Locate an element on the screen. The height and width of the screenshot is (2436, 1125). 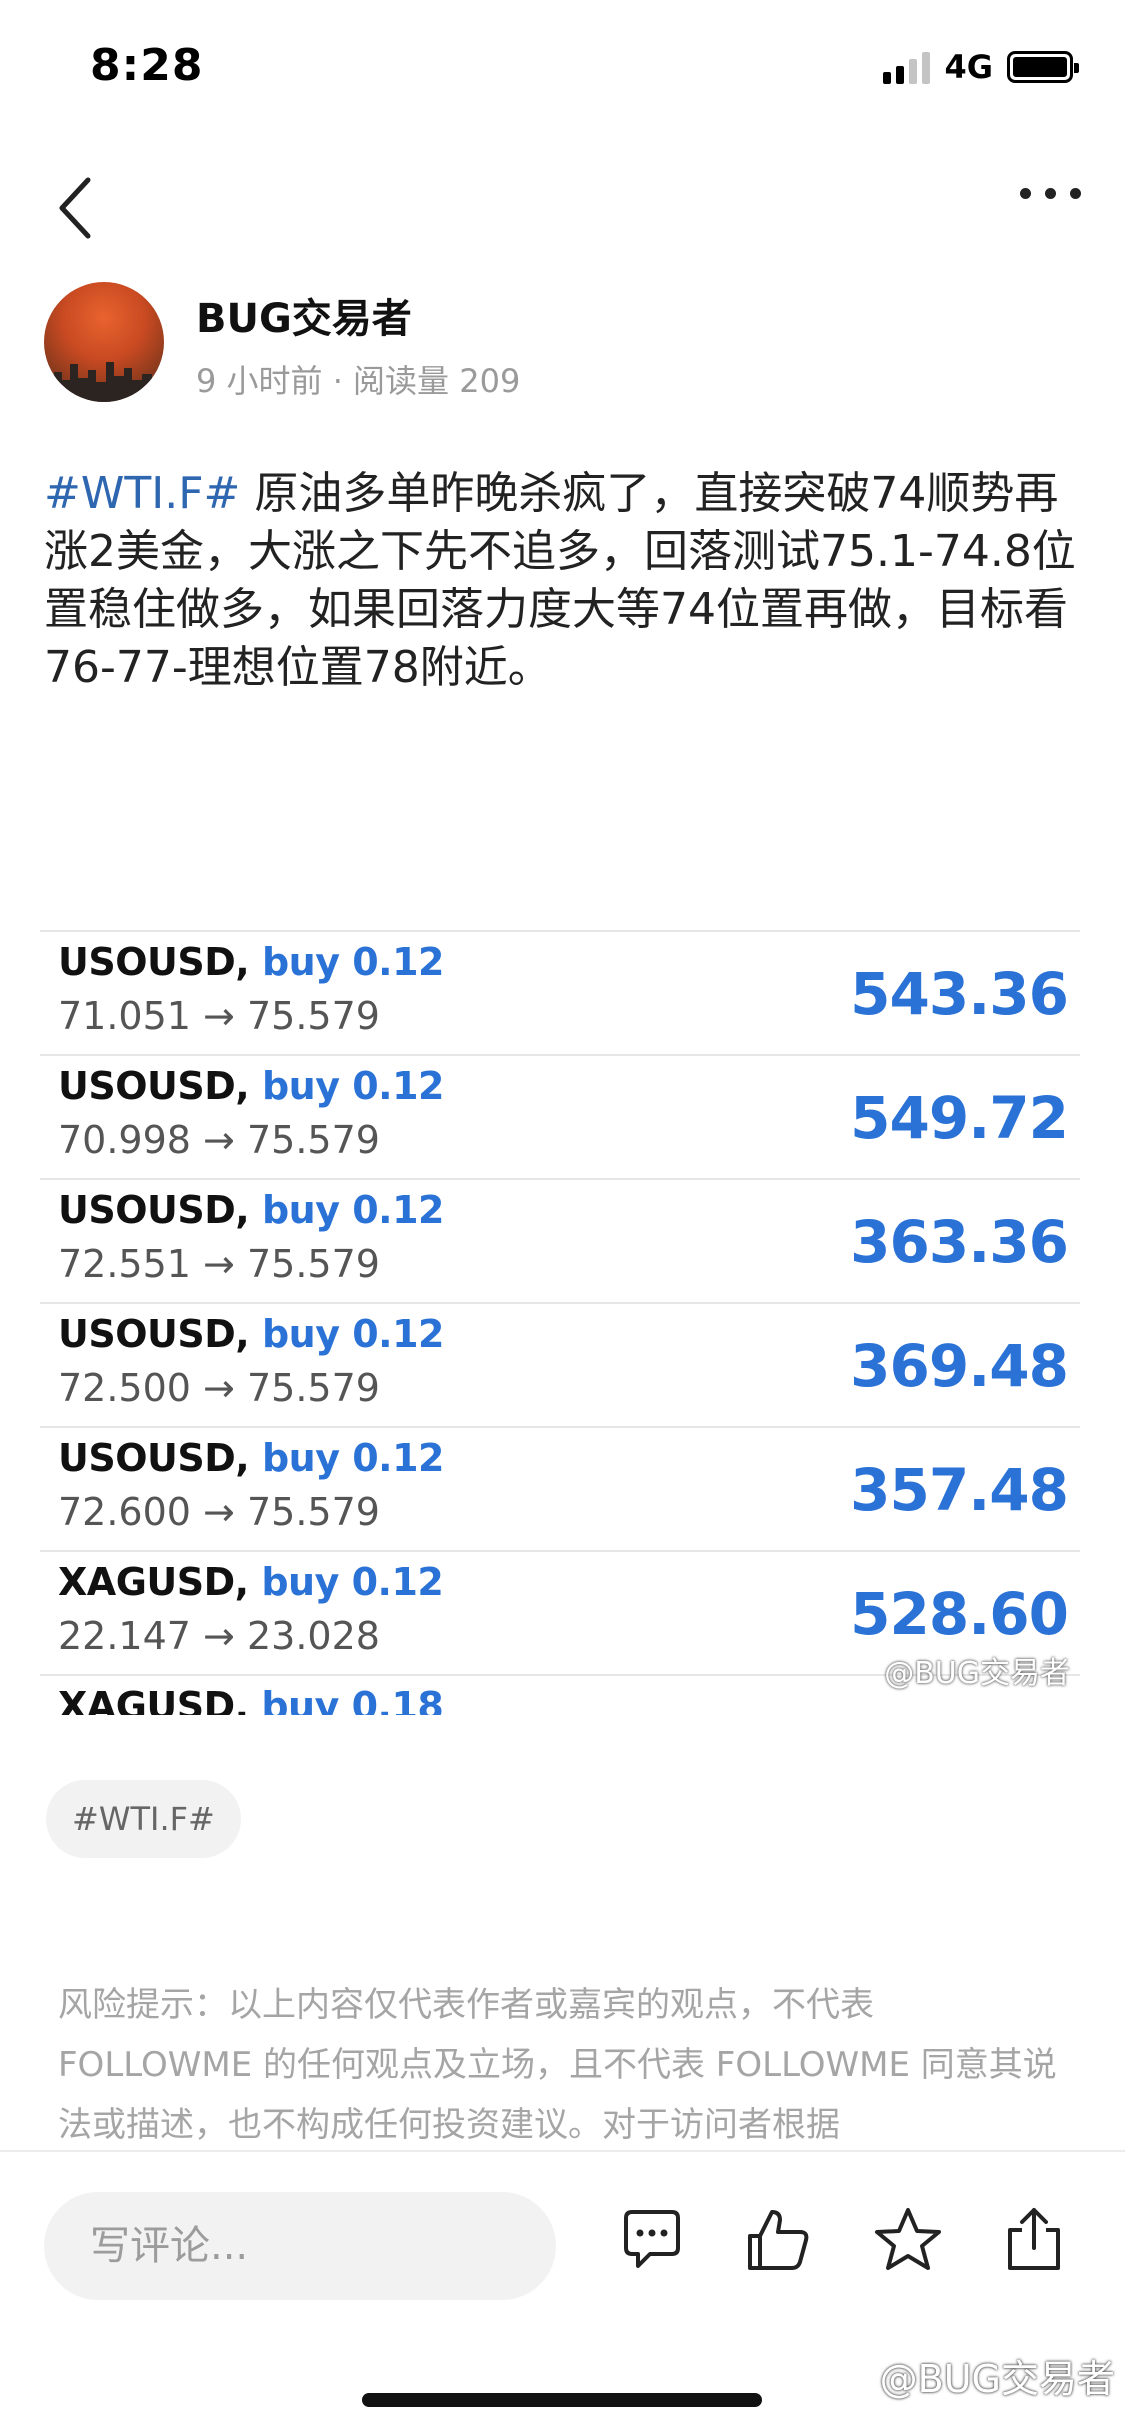
trade-row: USOUSD, buy 0.12 72.551 → 75.579 363.36 is located at coordinates (560, 1240).